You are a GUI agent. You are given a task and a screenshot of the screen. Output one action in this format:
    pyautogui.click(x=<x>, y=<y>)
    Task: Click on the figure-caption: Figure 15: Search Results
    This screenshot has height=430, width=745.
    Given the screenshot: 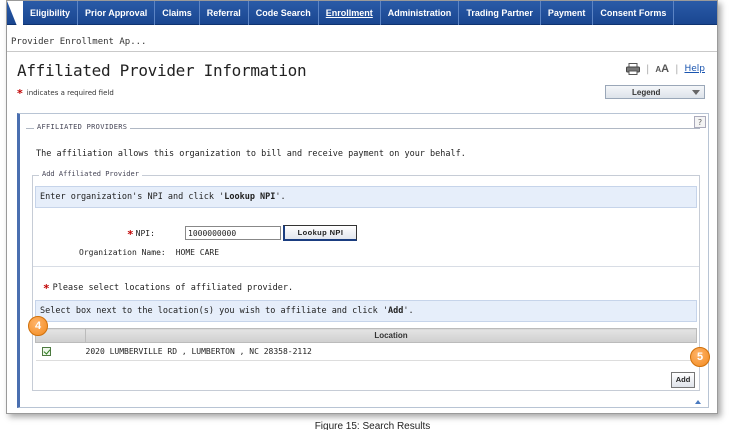 What is the action you would take?
    pyautogui.click(x=372, y=425)
    